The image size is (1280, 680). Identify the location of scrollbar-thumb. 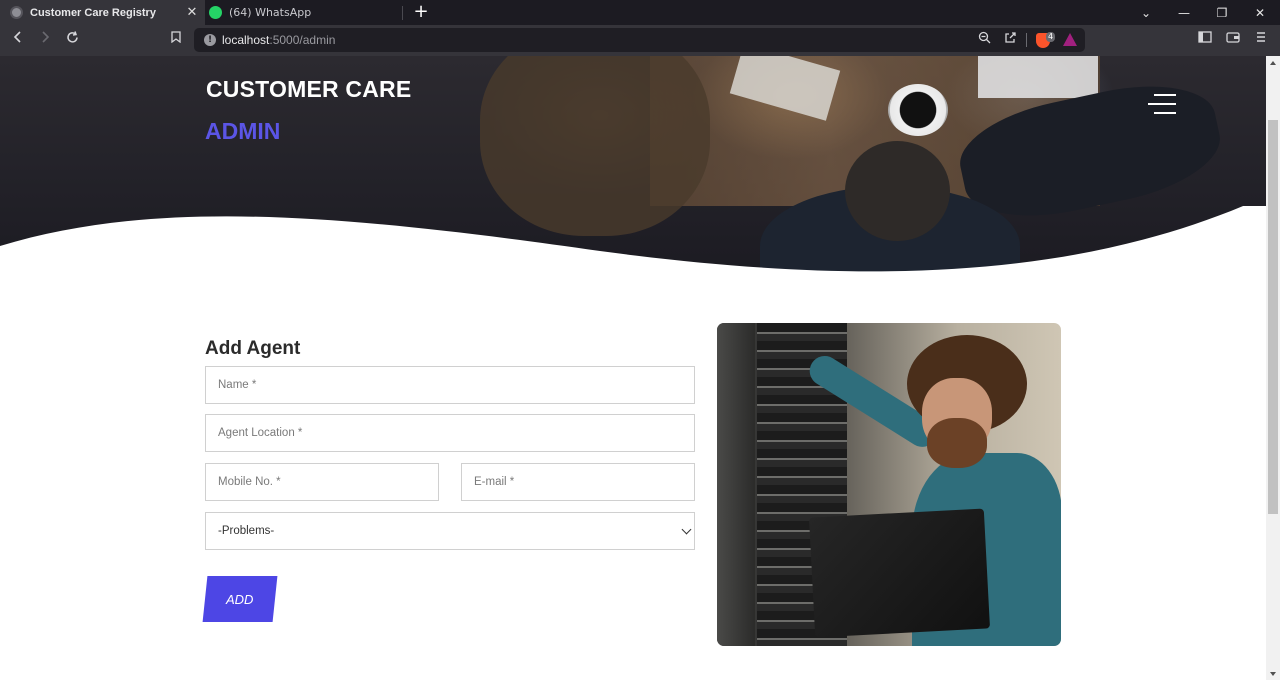
(1273, 317).